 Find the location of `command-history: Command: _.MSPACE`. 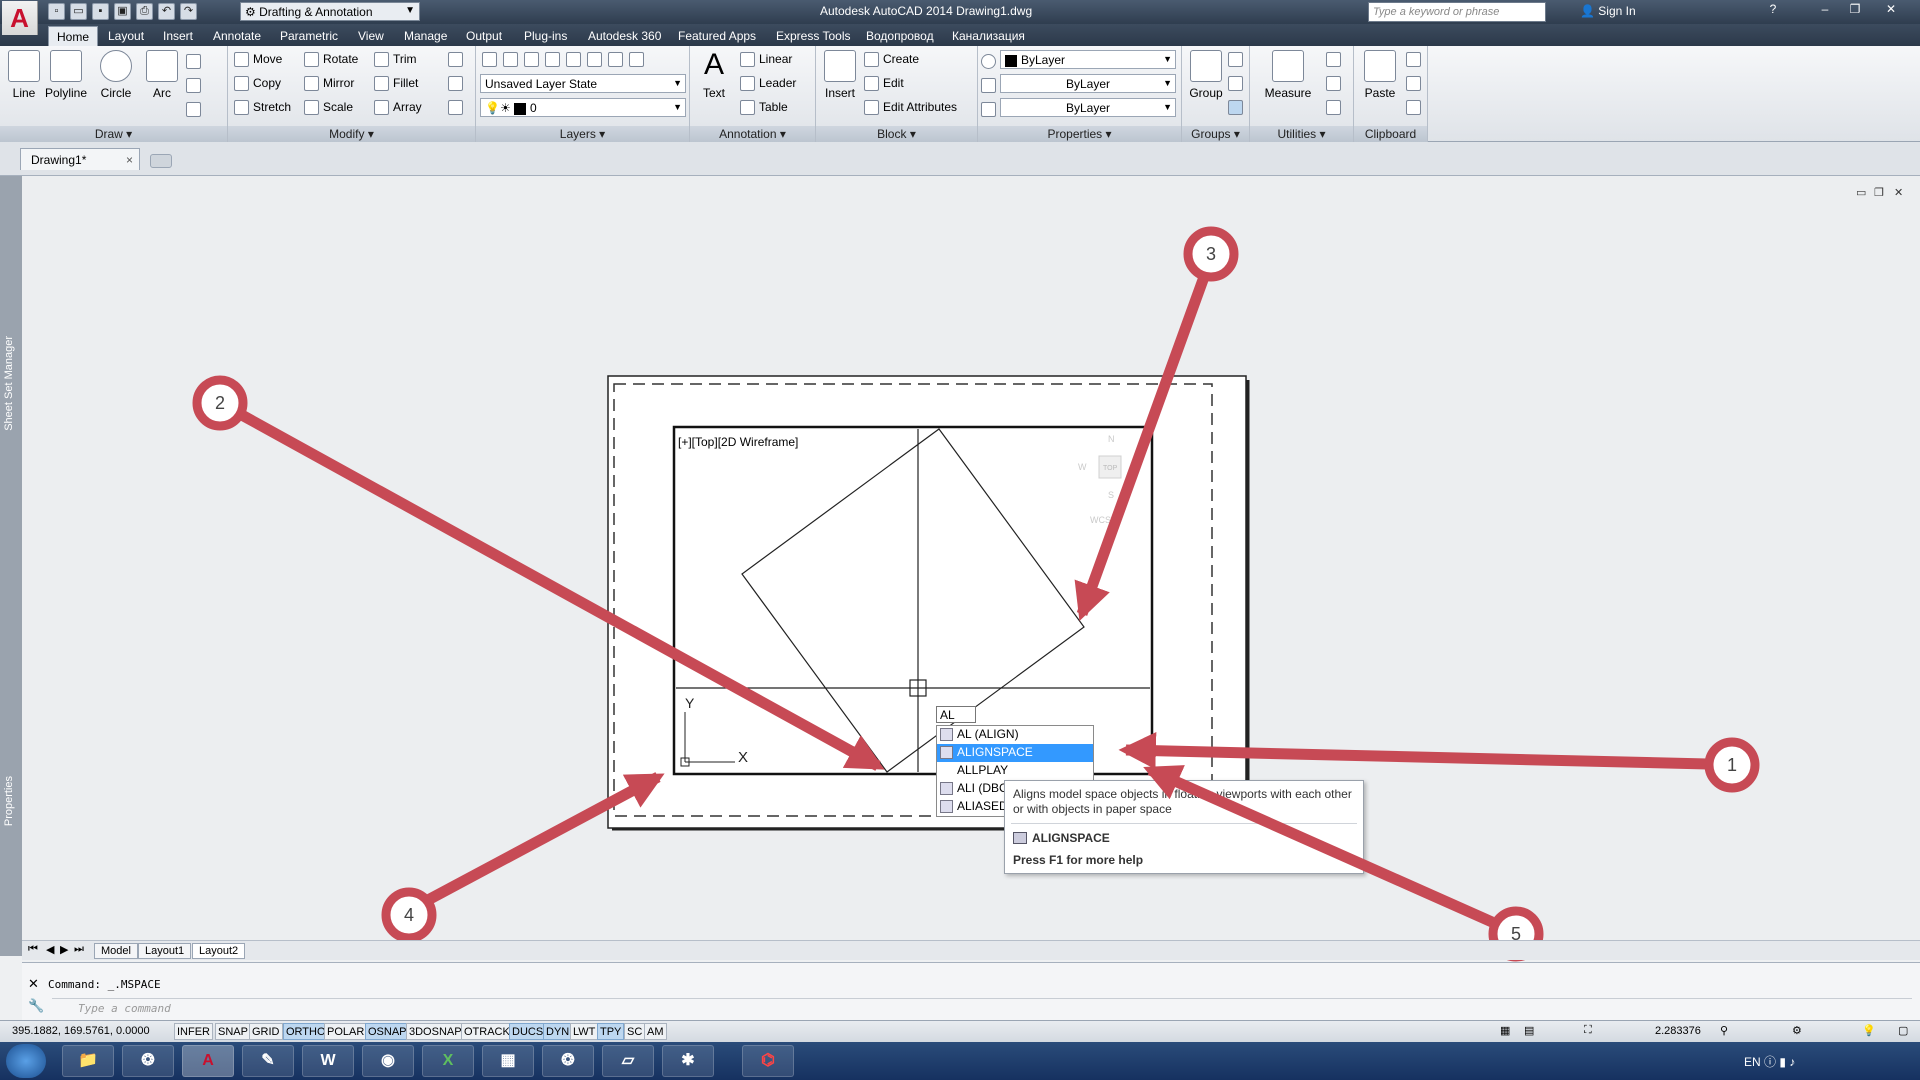

command-history: Command: _.MSPACE is located at coordinates (104, 984).